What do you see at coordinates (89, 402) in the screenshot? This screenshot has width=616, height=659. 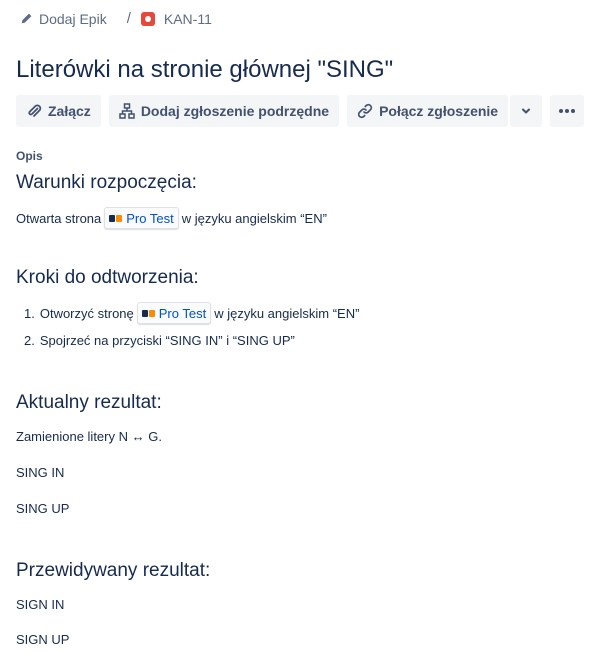 I see `actual-result-heading: Aktualny rezultat:` at bounding box center [89, 402].